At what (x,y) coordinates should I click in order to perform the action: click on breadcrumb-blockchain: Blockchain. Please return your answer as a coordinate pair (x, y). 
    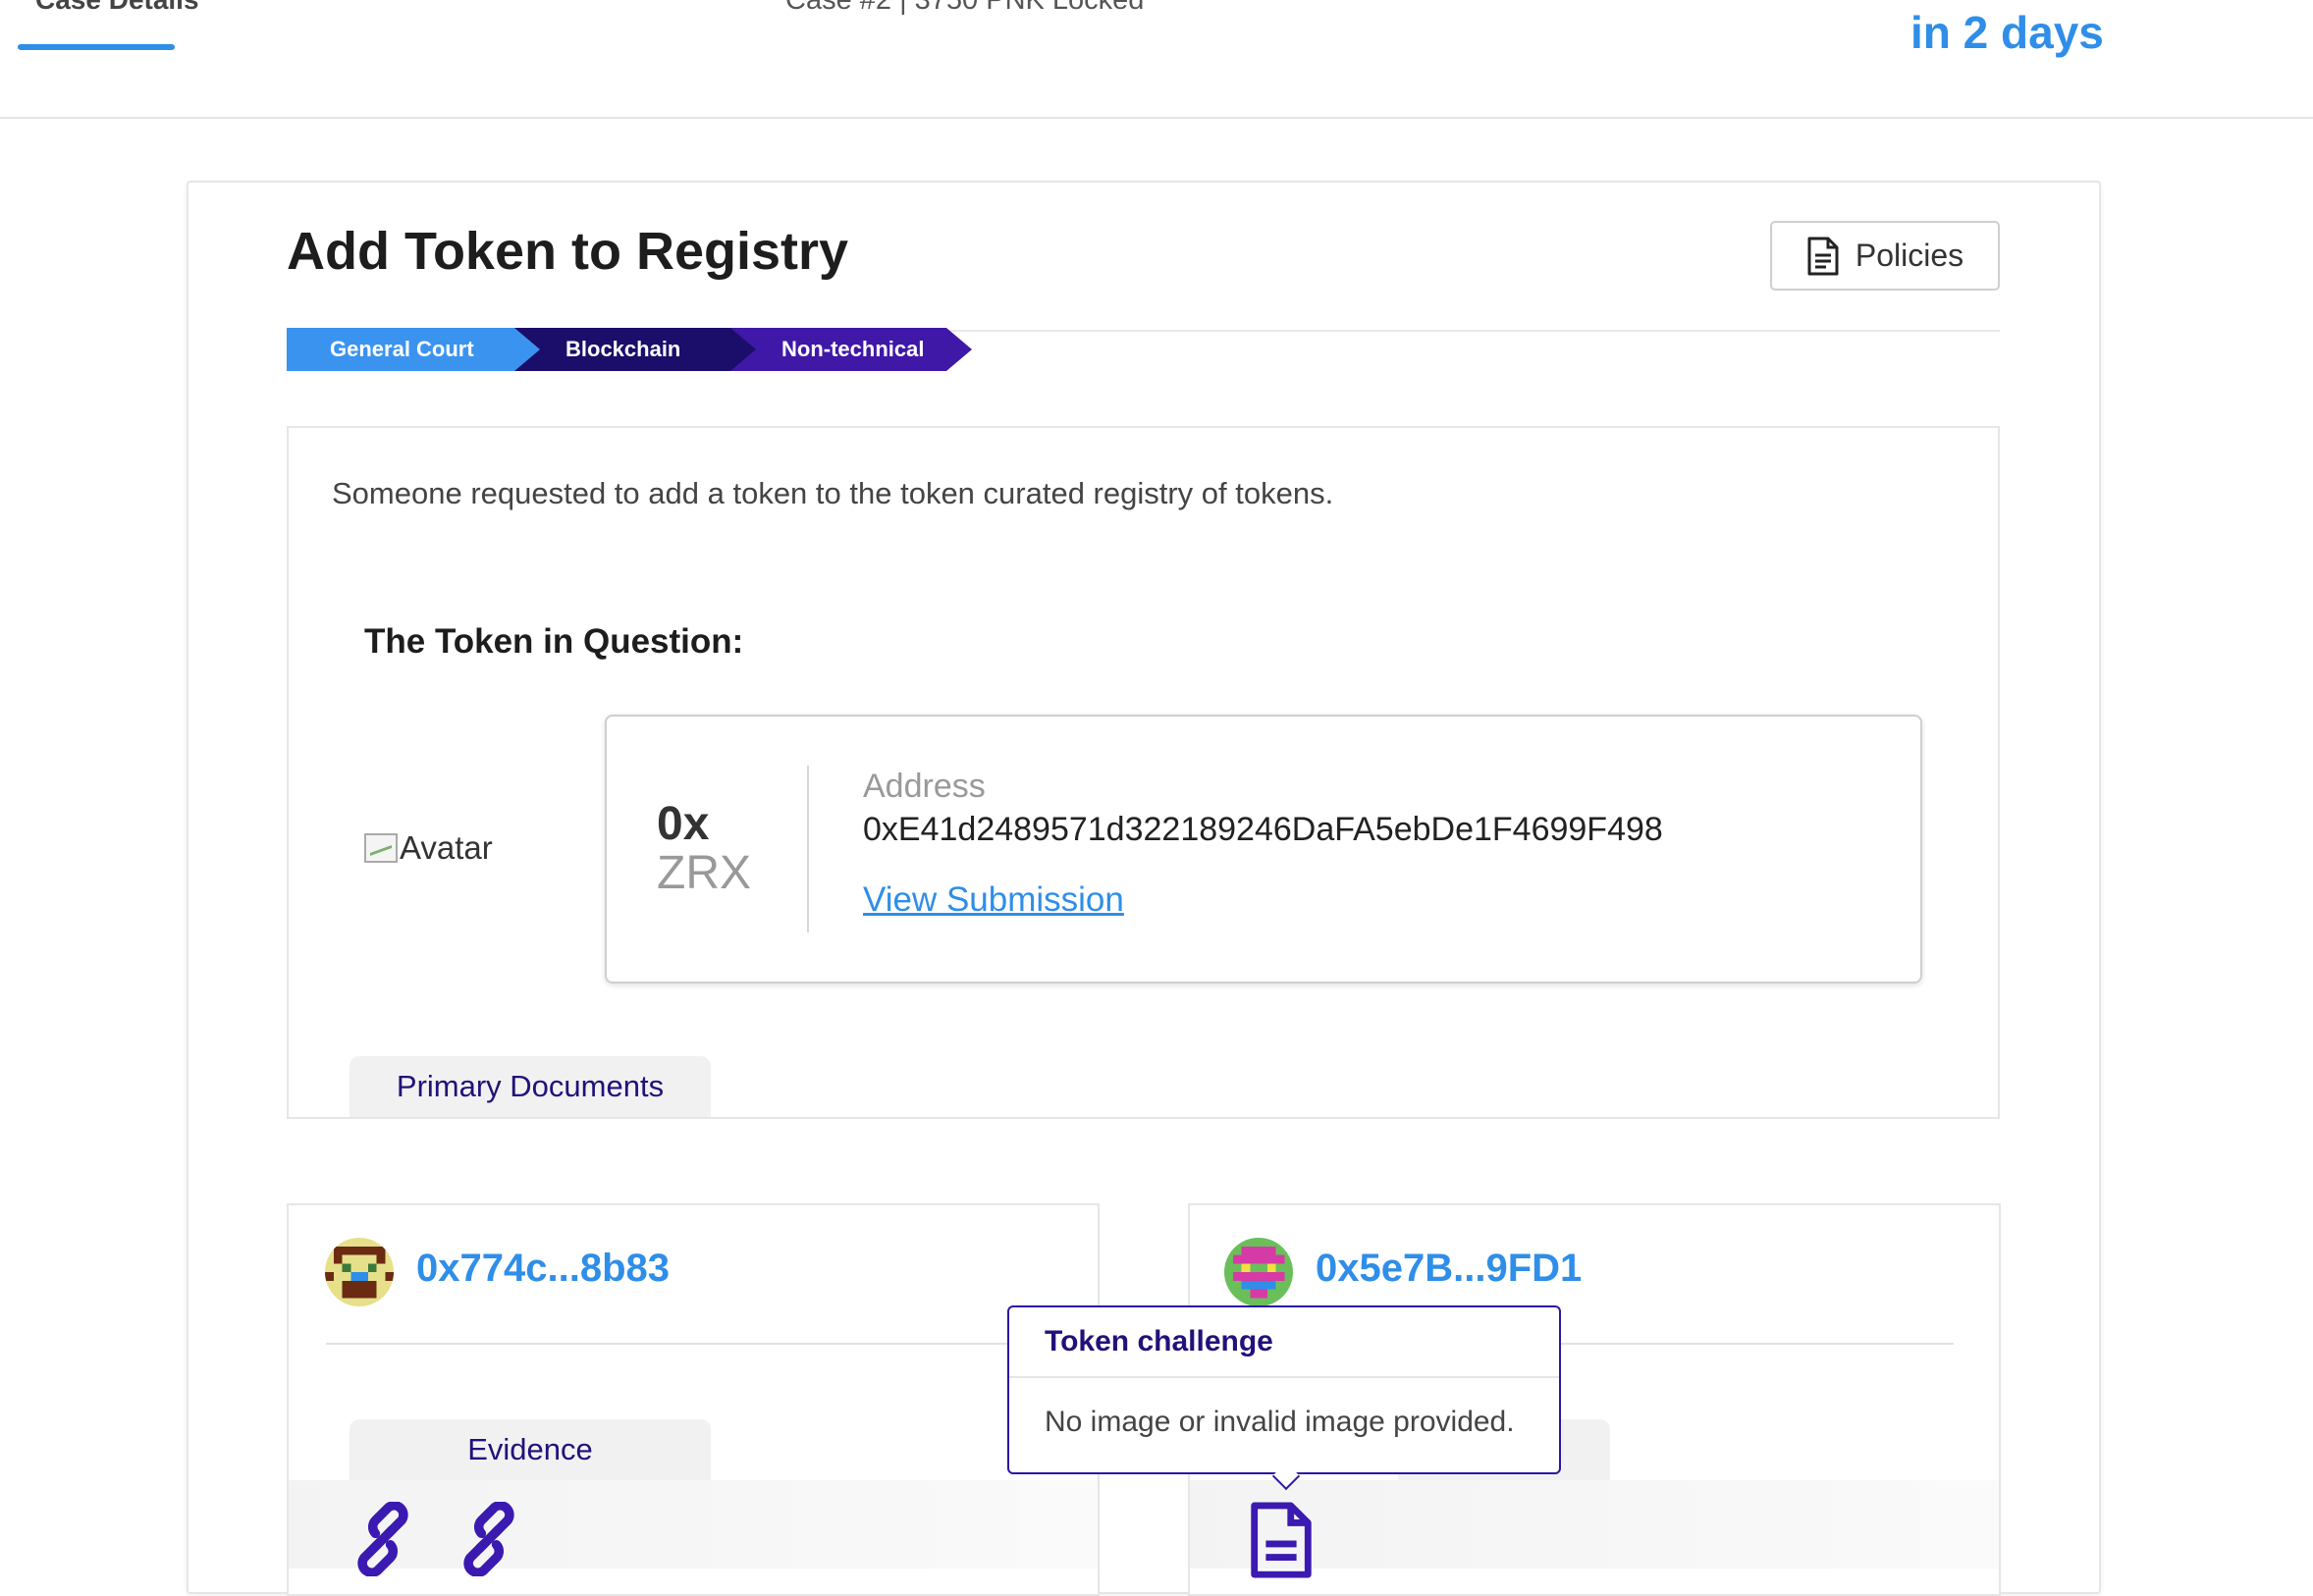
    Looking at the image, I should click on (629, 349).